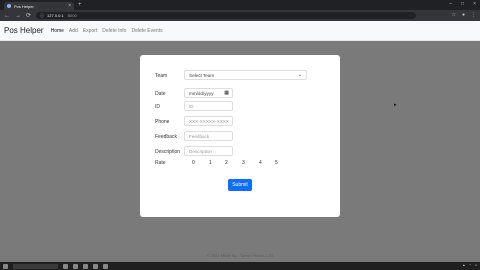  Describe the element at coordinates (5, 266) in the screenshot. I see `start-icon` at that location.